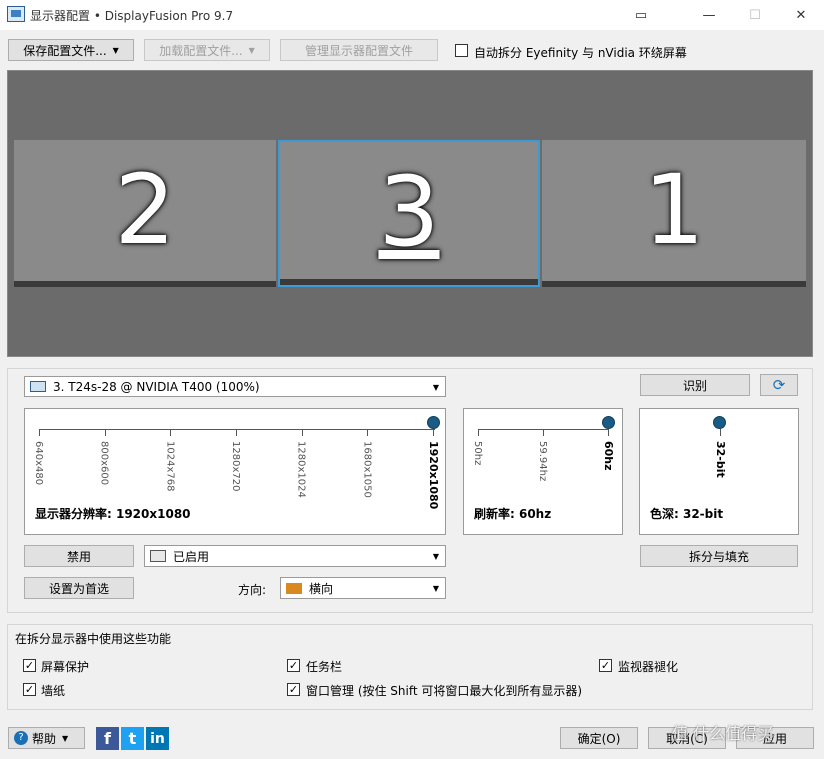  Describe the element at coordinates (38, 386) in the screenshot. I see `monitor-icon` at that location.